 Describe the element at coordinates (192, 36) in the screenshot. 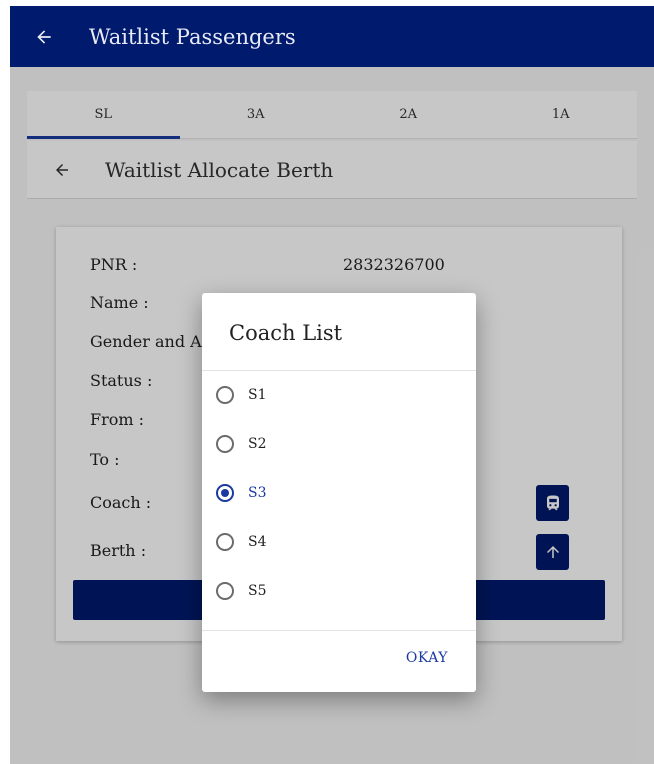

I see `page-title: Waitlist Passengers` at that location.